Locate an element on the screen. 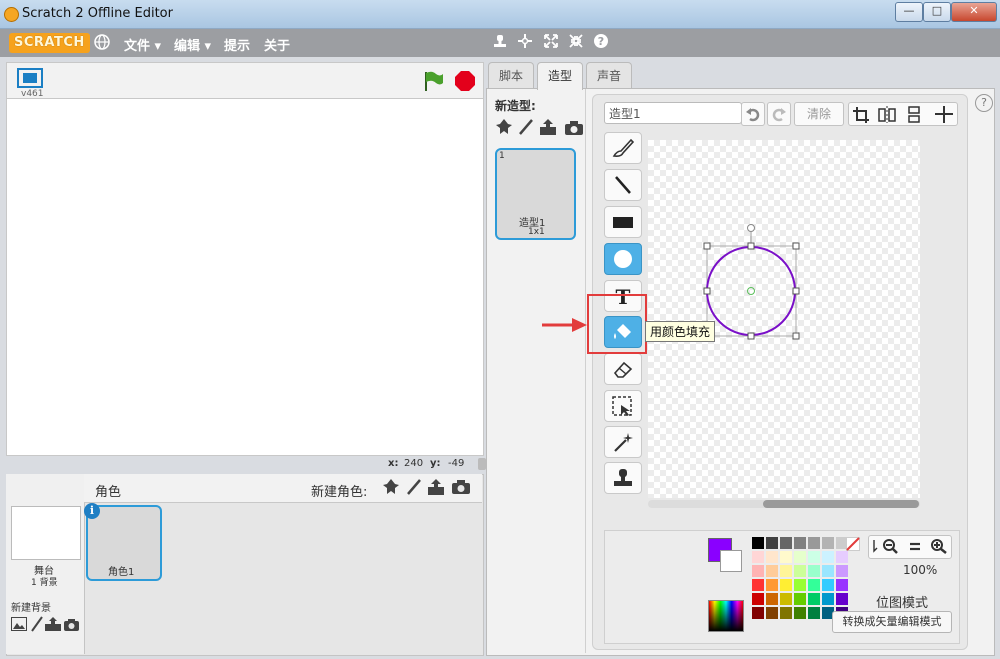  flip-vertical-icon is located at coordinates (916, 113).